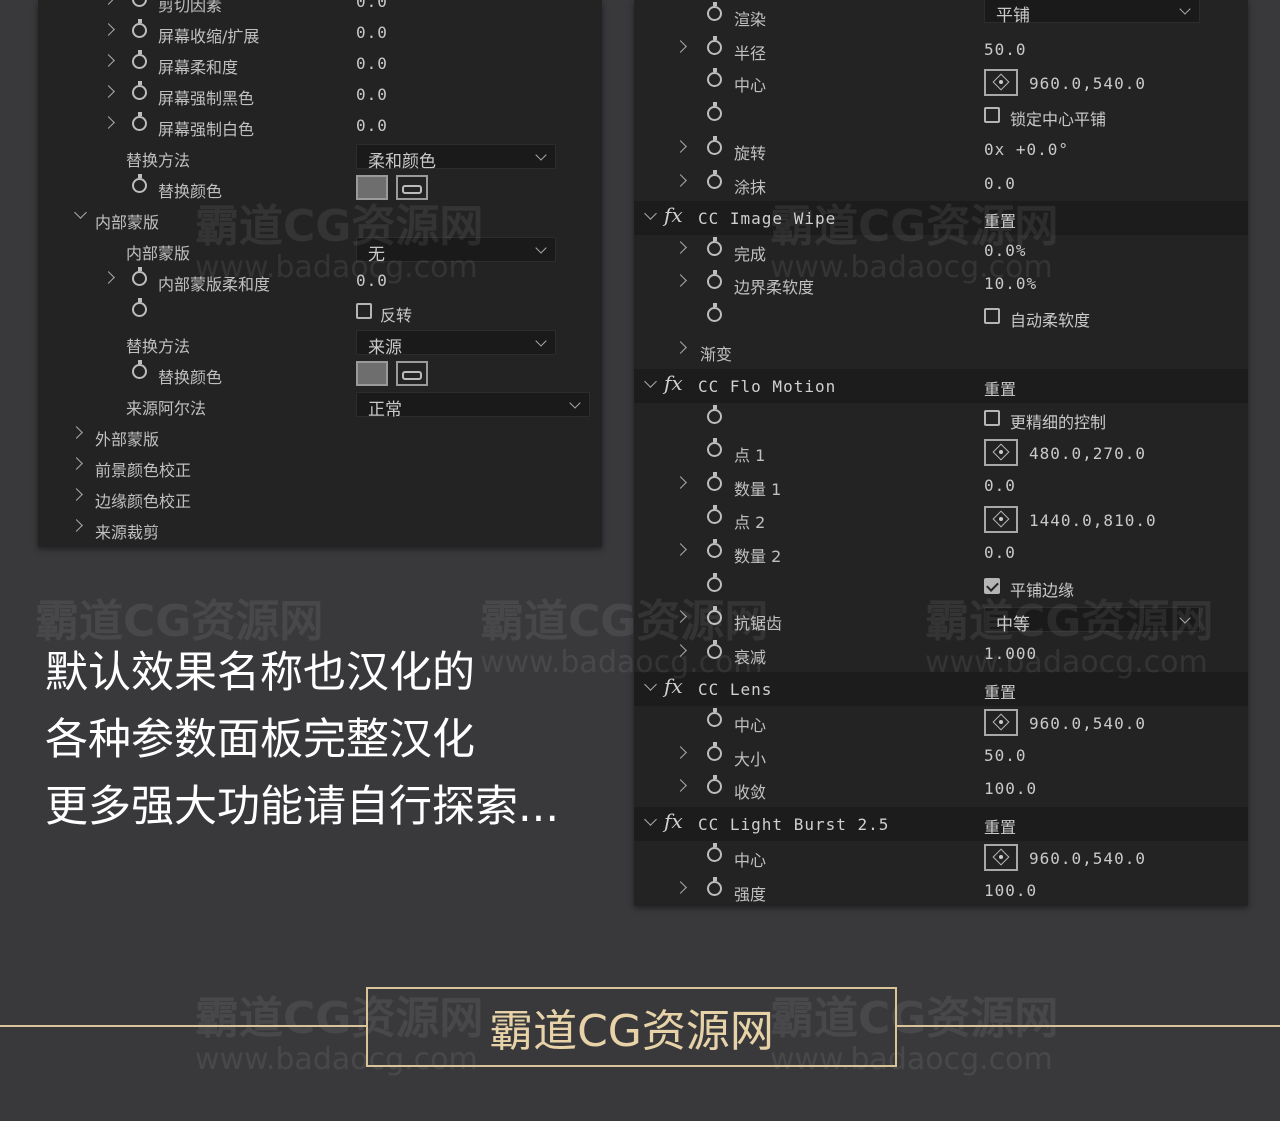 The height and width of the screenshot is (1121, 1280). Describe the element at coordinates (941, 653) in the screenshot. I see `param-row: 衰减 1.000` at that location.